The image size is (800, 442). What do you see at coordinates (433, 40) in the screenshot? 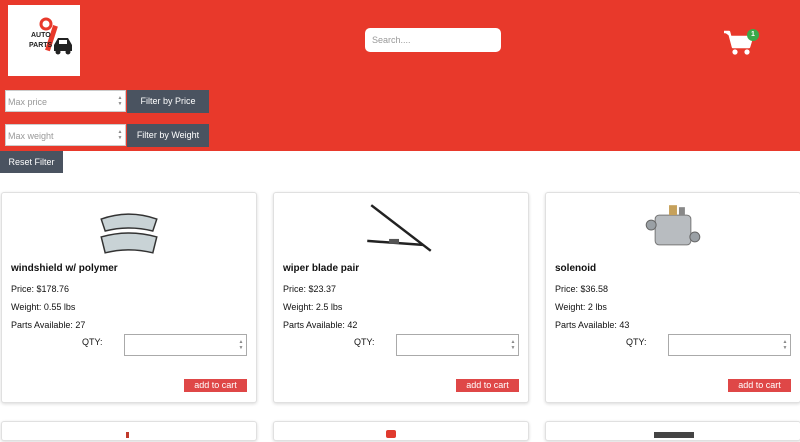
I see `search-input` at bounding box center [433, 40].